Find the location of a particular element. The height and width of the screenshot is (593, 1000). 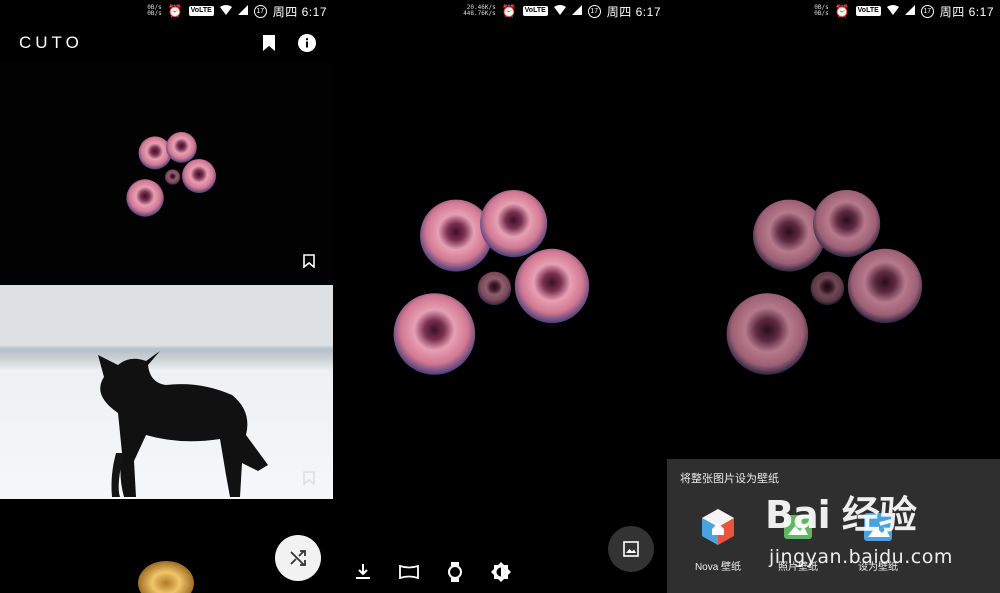

download-icon is located at coordinates (363, 572).